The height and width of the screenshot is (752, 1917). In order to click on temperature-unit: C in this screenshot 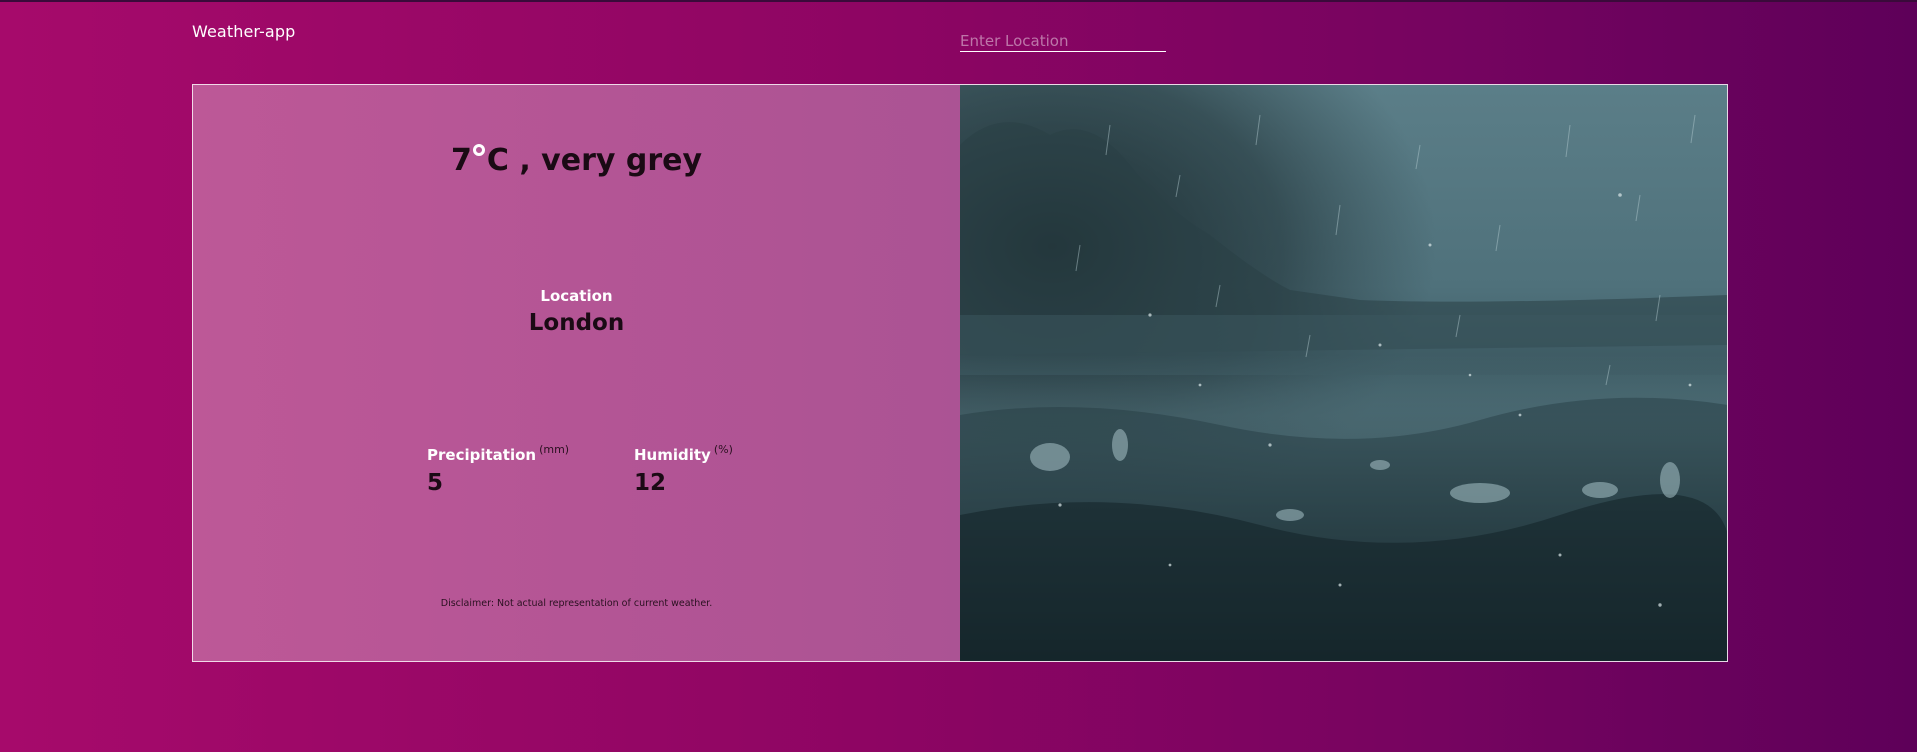, I will do `click(497, 160)`.